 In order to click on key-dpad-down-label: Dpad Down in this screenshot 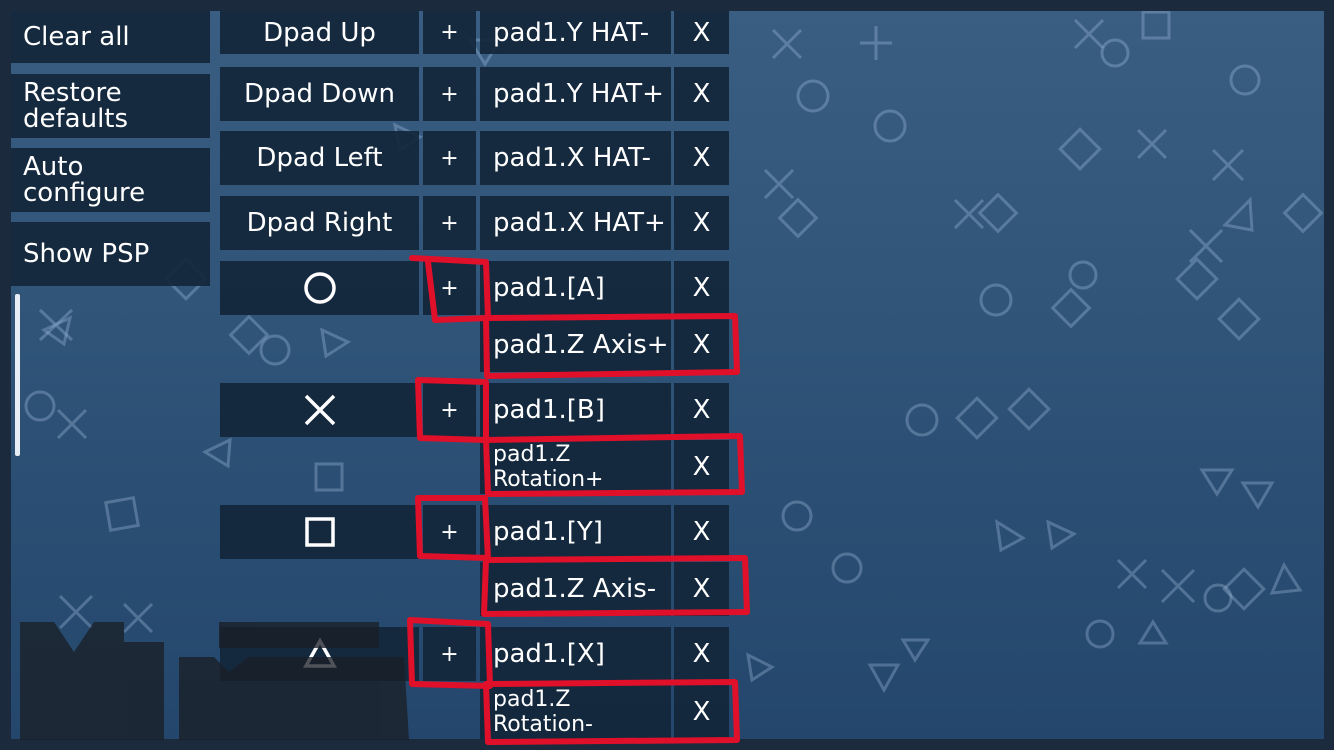, I will do `click(319, 94)`.